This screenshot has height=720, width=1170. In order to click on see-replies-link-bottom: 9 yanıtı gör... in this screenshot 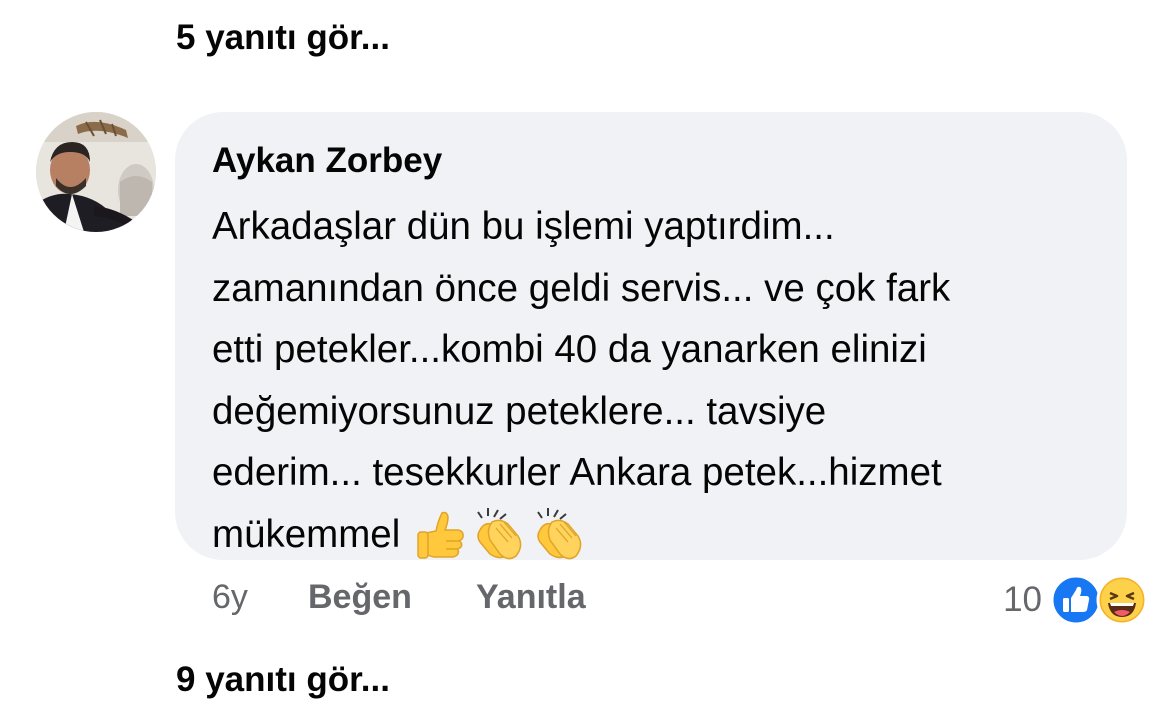, I will do `click(283, 680)`.